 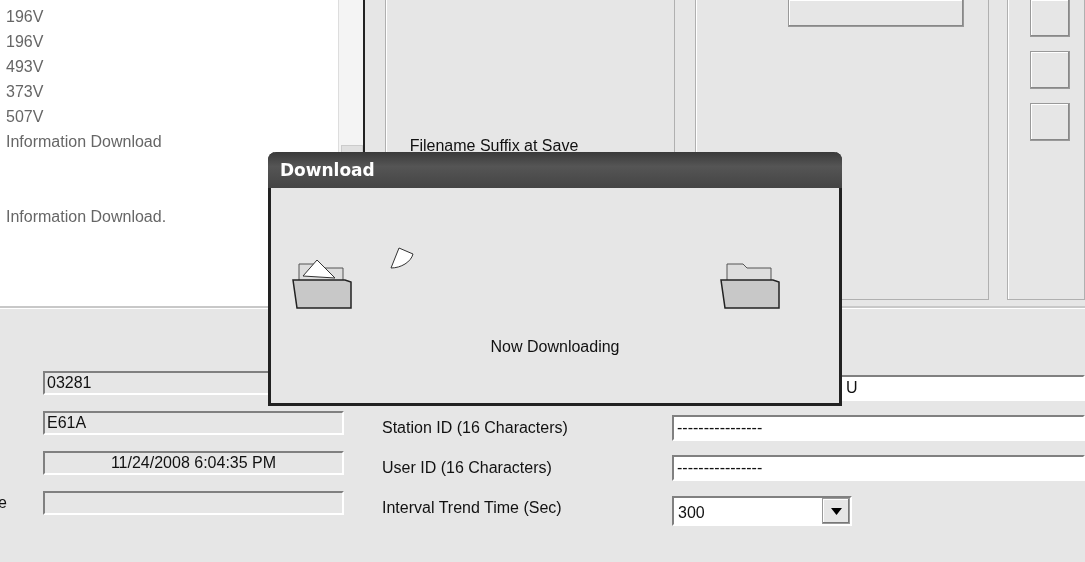 I want to click on dialog-title: Download, so click(x=327, y=170).